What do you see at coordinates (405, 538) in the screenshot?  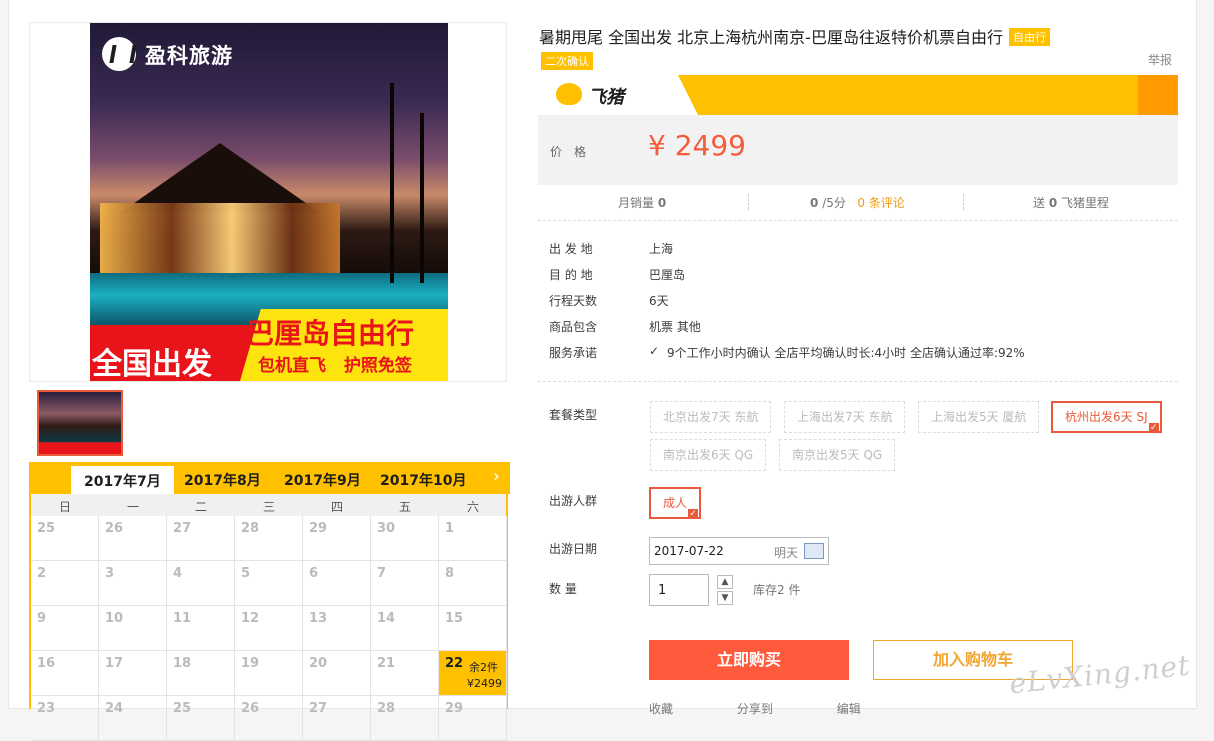 I see `calendar-day: 30` at bounding box center [405, 538].